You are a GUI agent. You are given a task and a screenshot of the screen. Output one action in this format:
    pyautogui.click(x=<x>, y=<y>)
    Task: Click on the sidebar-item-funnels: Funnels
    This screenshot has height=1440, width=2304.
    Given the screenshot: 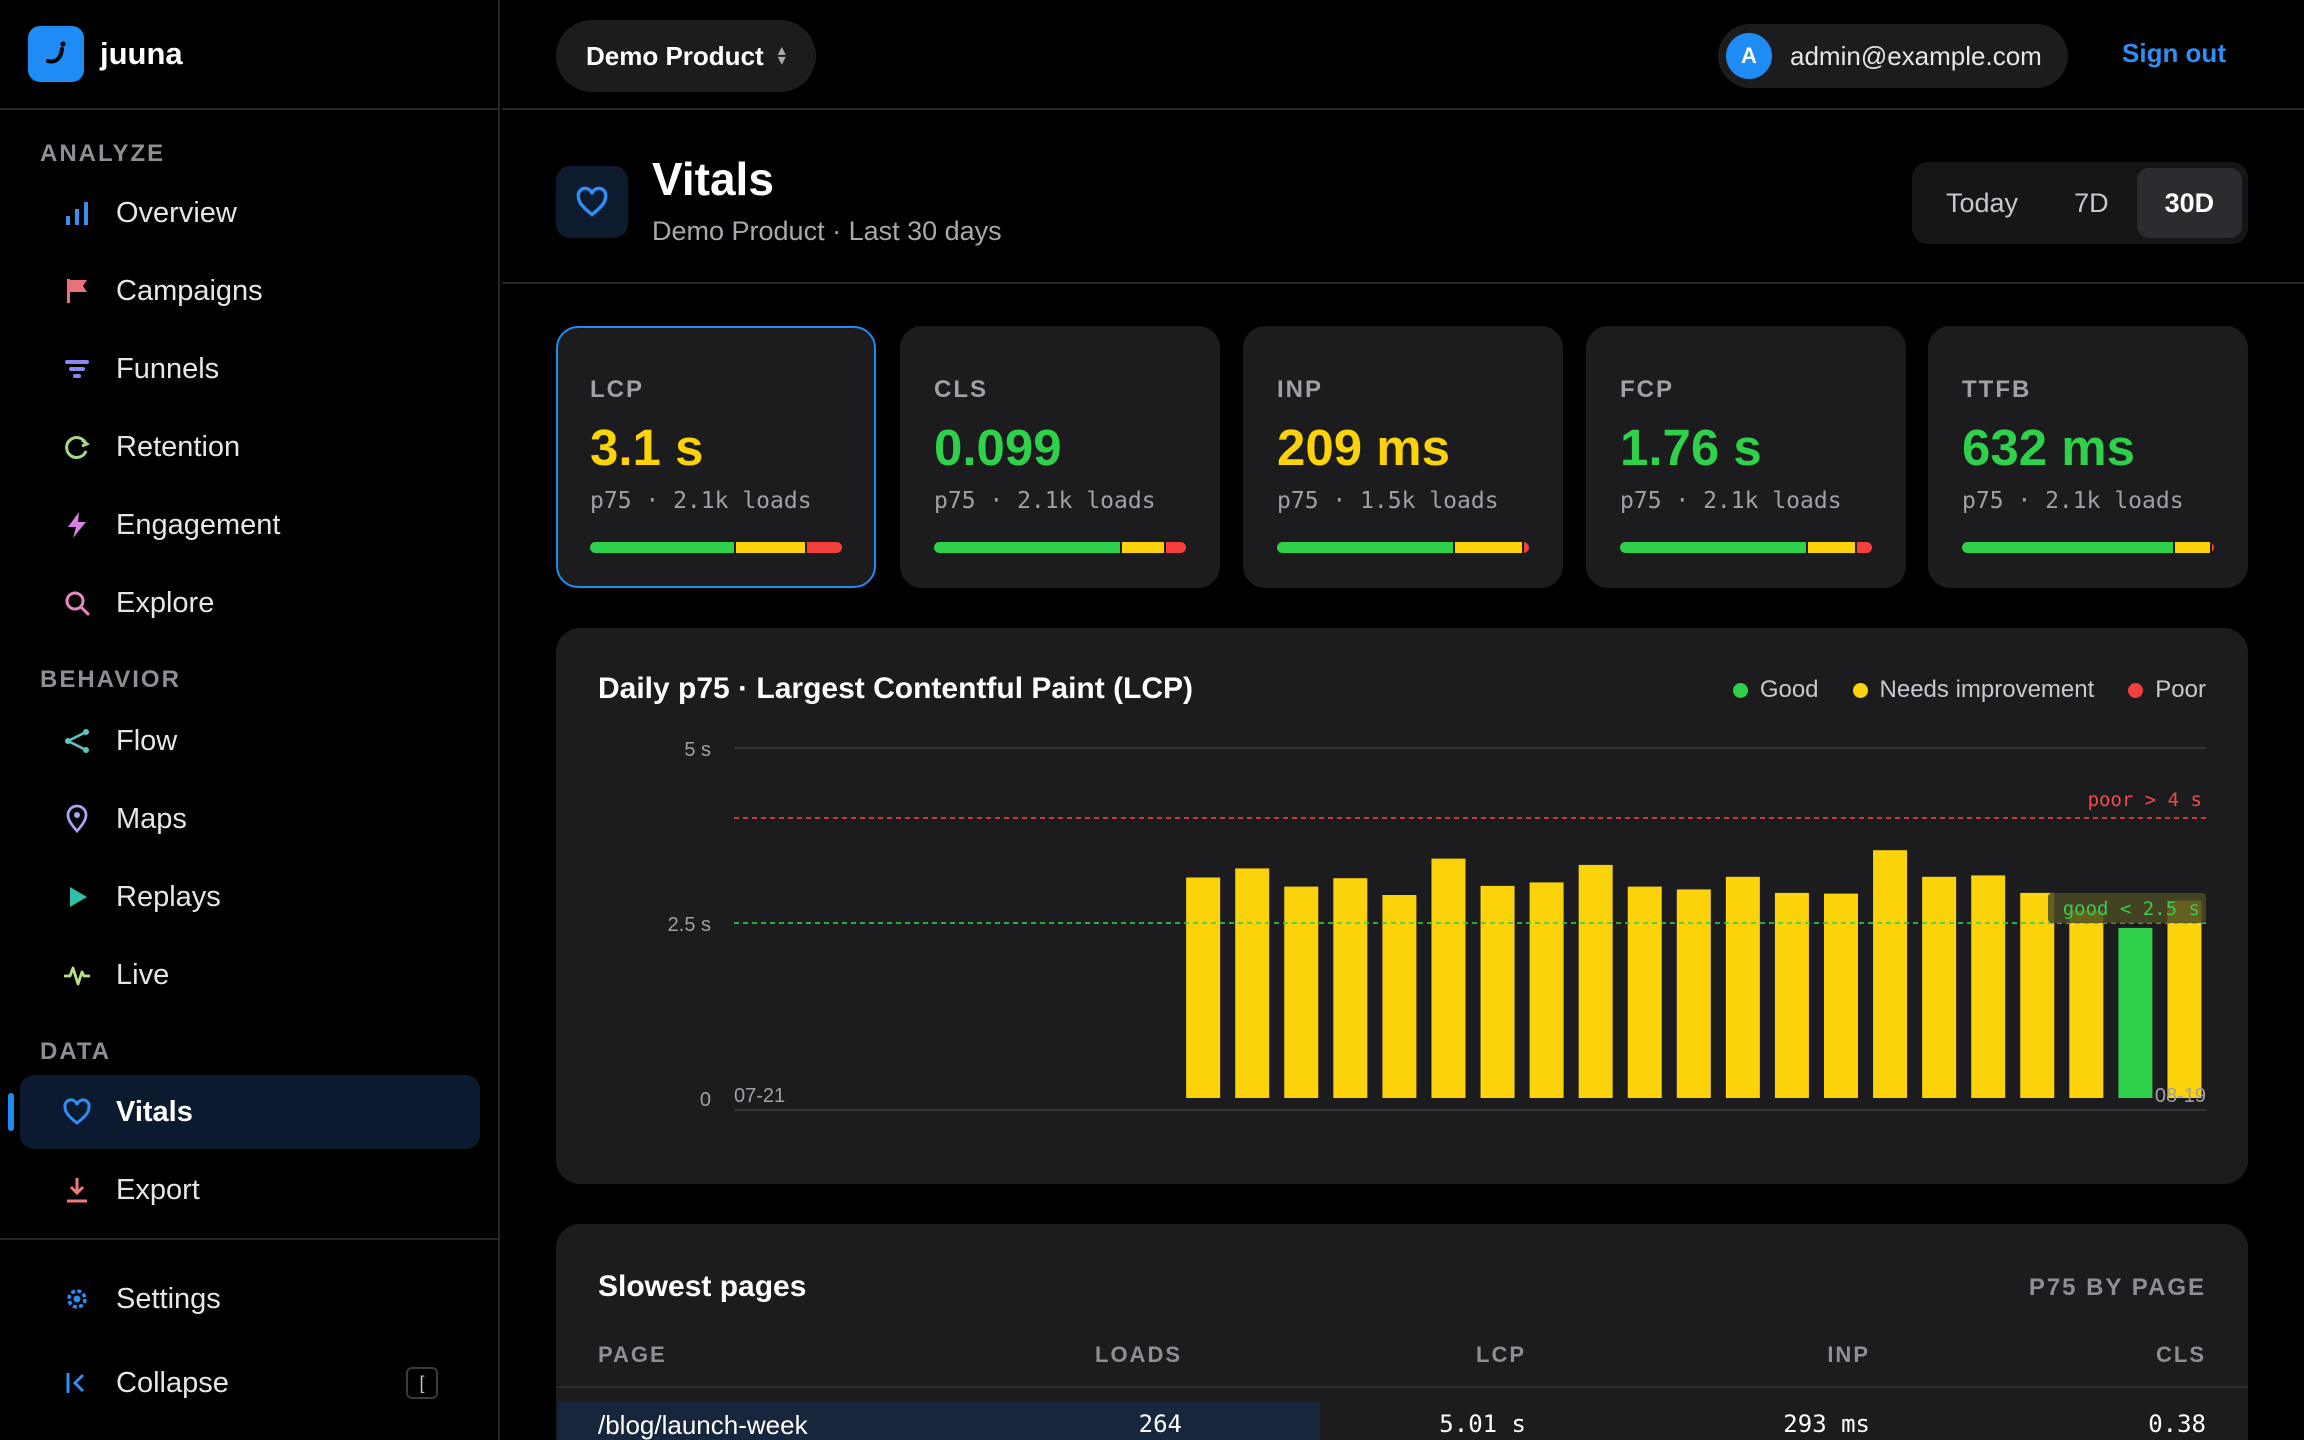 What is the action you would take?
    pyautogui.click(x=250, y=369)
    